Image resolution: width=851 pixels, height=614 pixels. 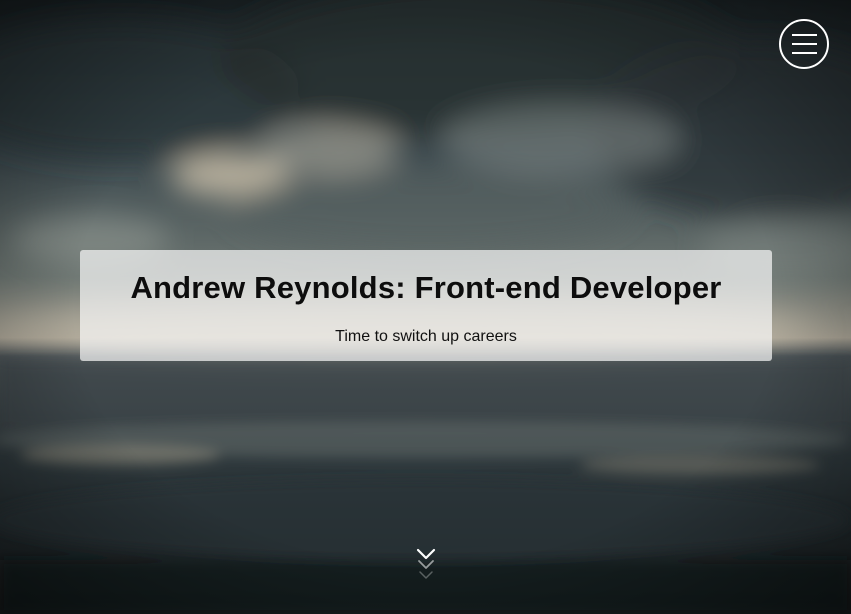 What do you see at coordinates (804, 35) in the screenshot?
I see `hamburger-menu-icon` at bounding box center [804, 35].